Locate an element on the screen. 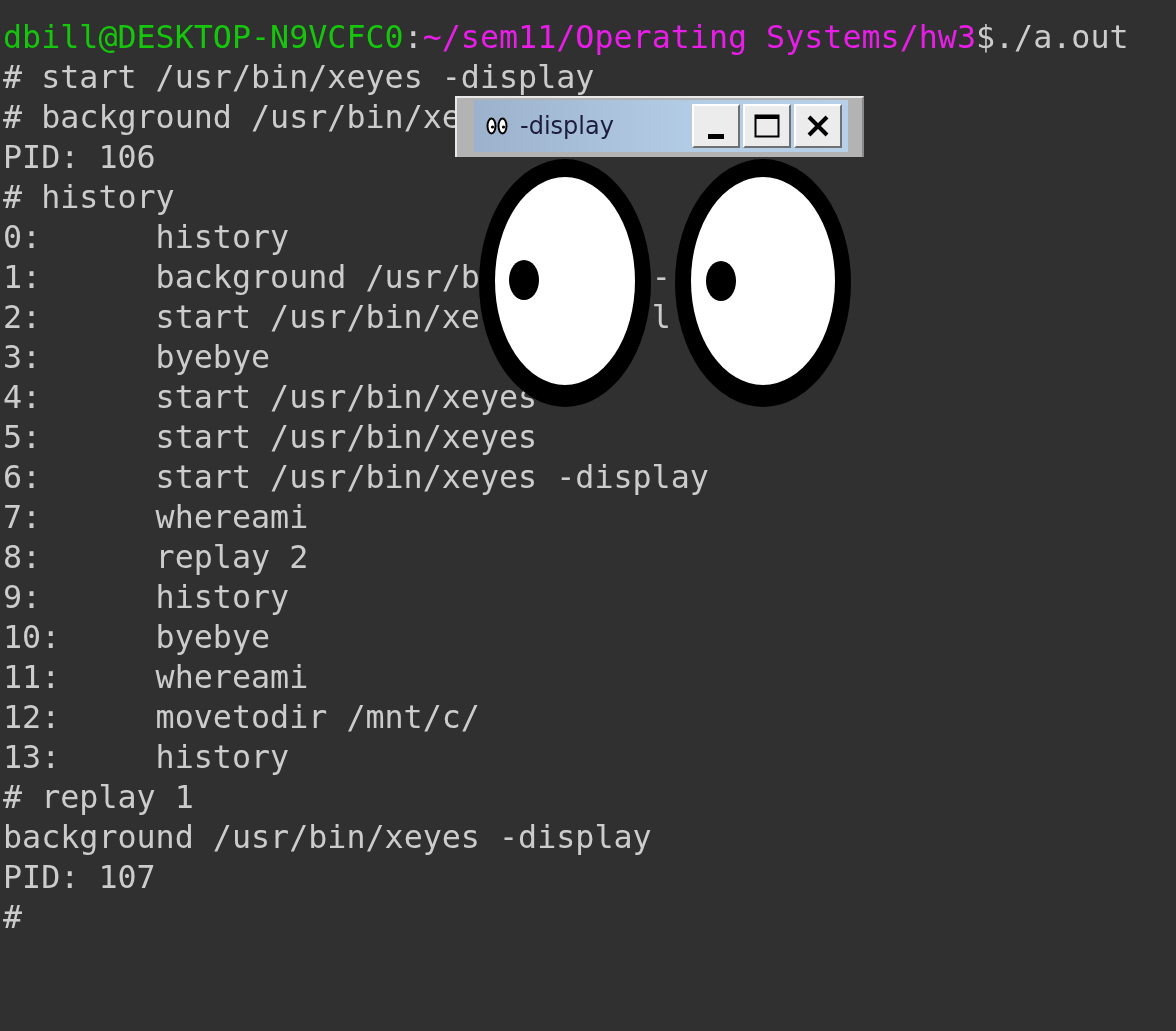 The height and width of the screenshot is (1031, 1176). maximize-icon is located at coordinates (767, 126).